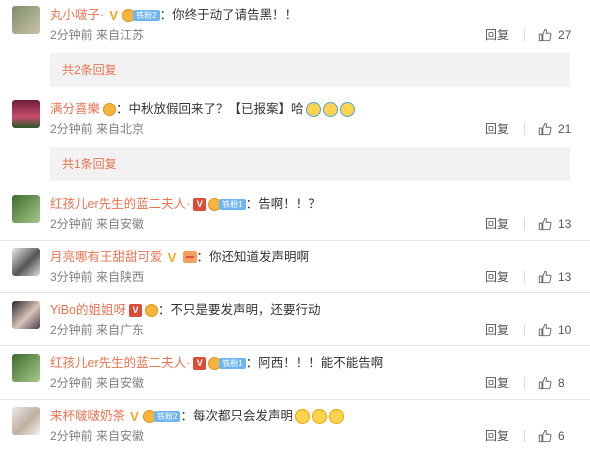 The image size is (590, 455). Describe the element at coordinates (565, 329) in the screenshot. I see `like-count: 10` at that location.